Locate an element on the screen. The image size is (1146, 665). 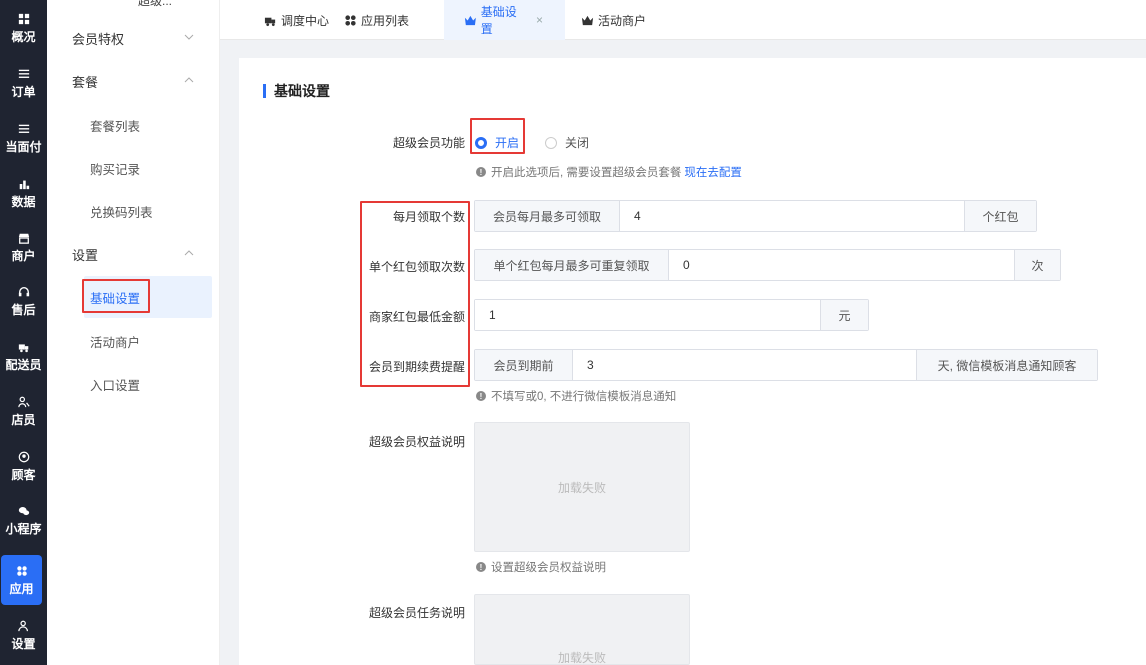
tab-basic-settings: 基础设置 × is located at coordinates (504, 20).